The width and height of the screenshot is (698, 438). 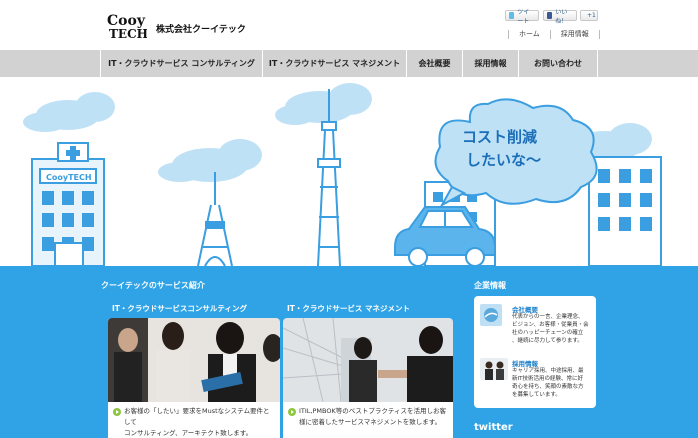 I want to click on nav-item-contact: お問い合わせ, so click(x=558, y=63).